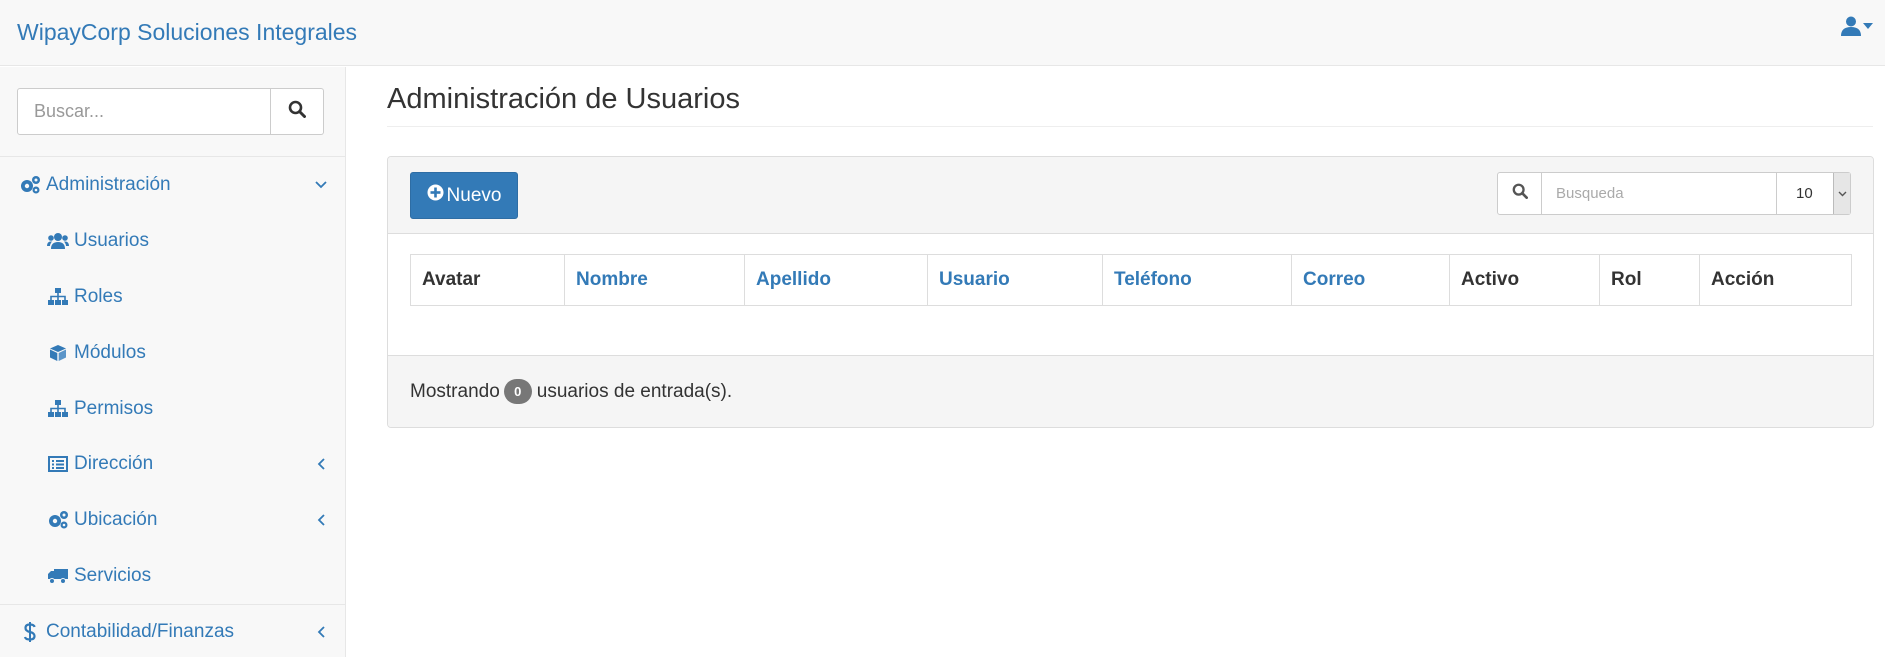  I want to click on column-header-apellido: Apellido, so click(836, 280).